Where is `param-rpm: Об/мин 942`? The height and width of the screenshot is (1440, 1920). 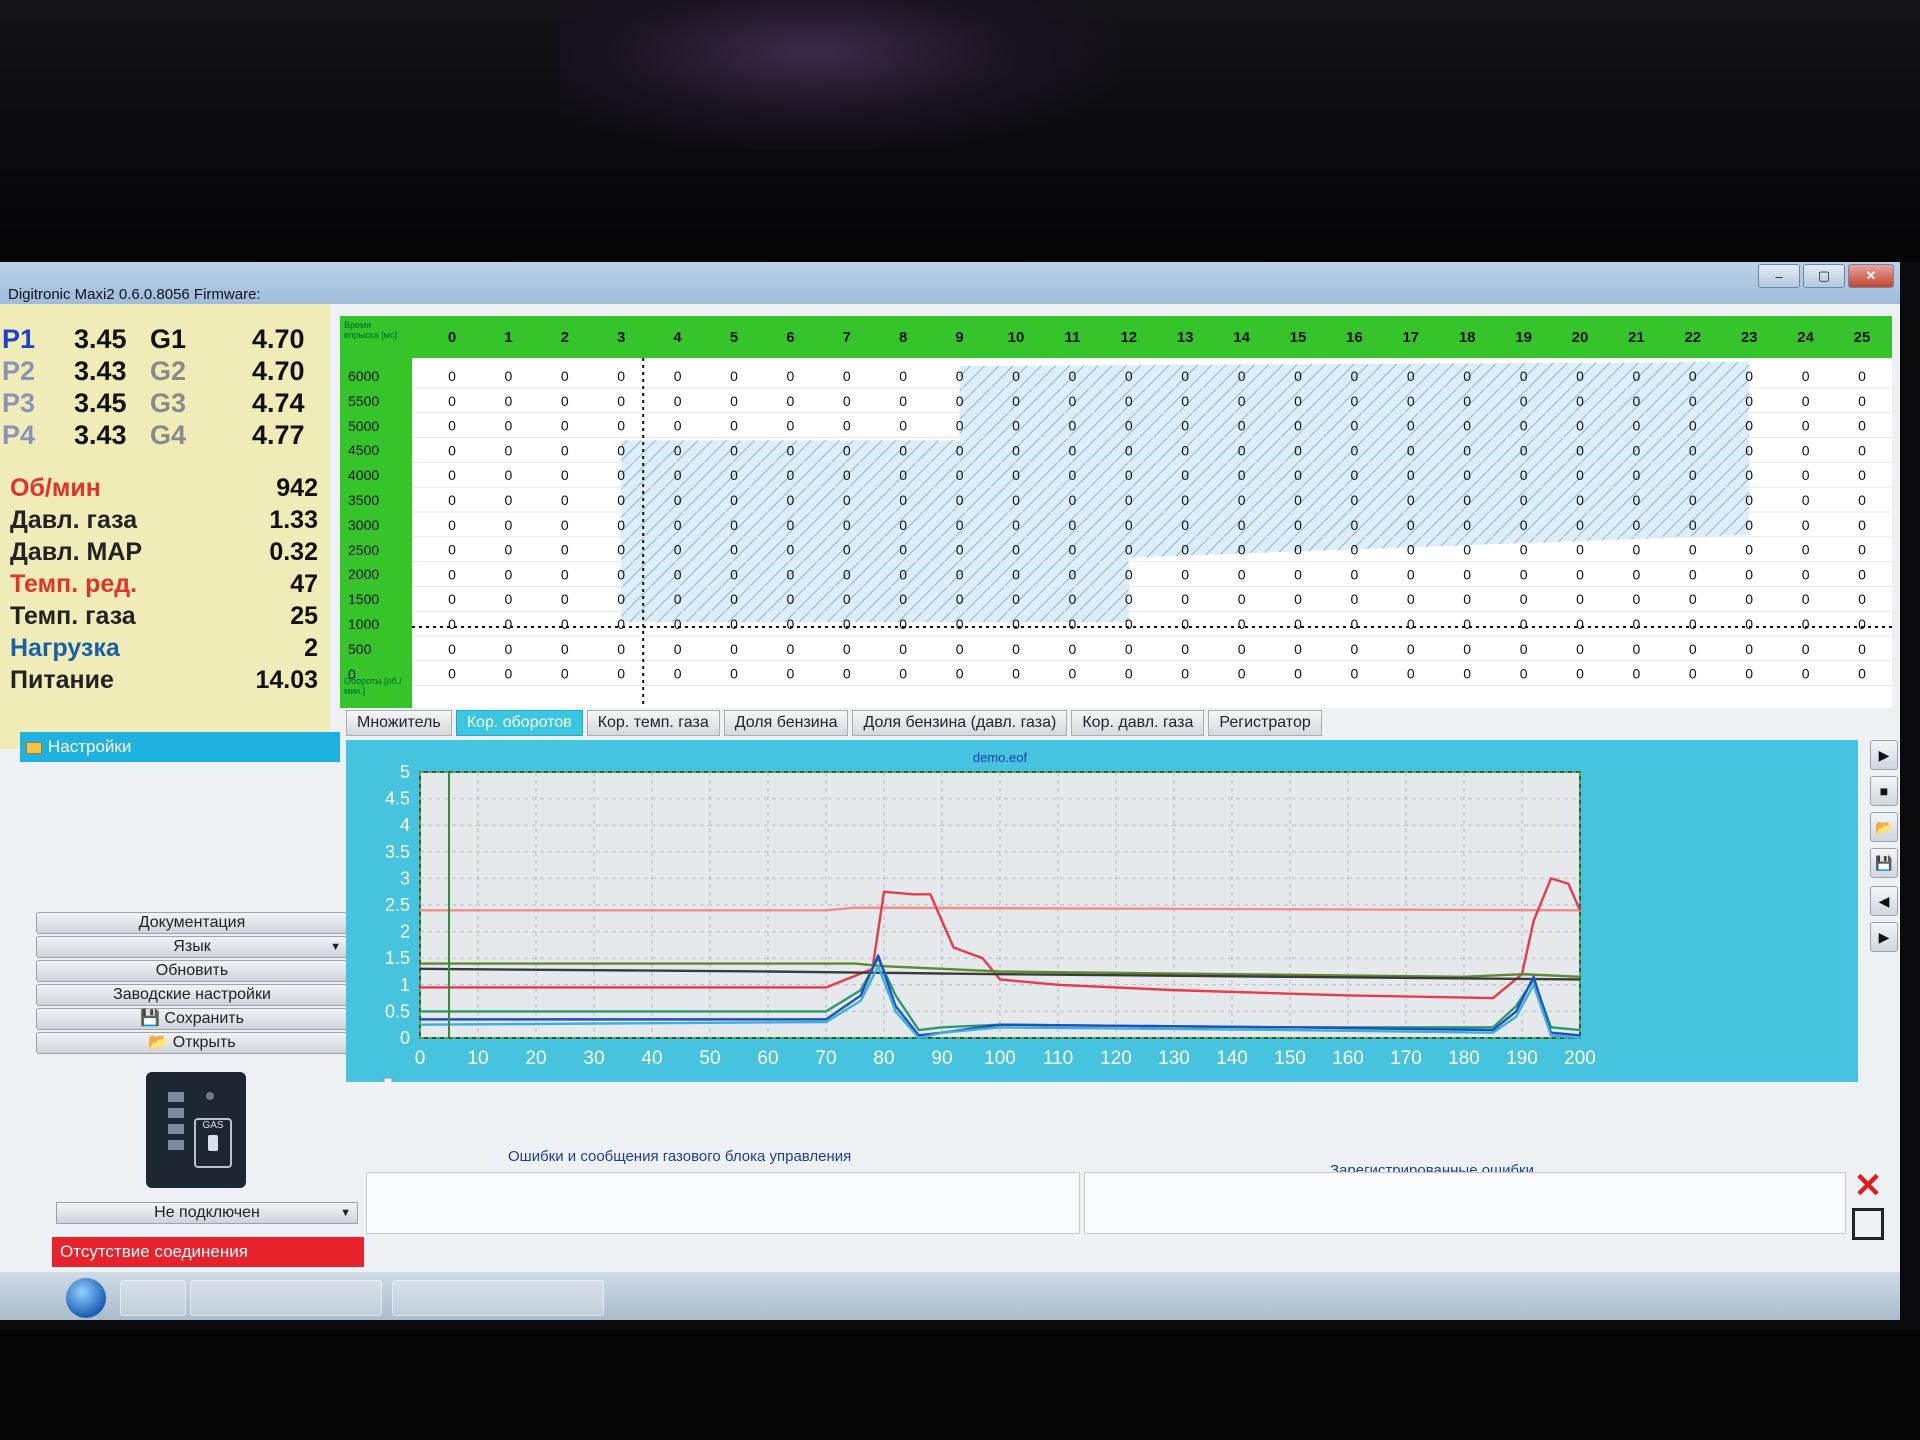
param-rpm: Об/мин 942 is located at coordinates (165, 489).